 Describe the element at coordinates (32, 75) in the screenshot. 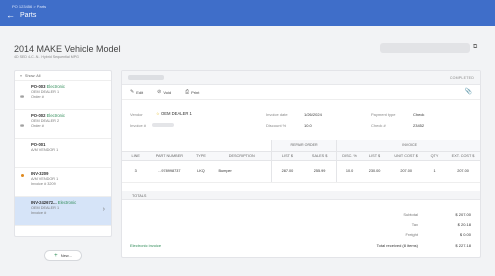

I see `filter-label: Show: All` at that location.